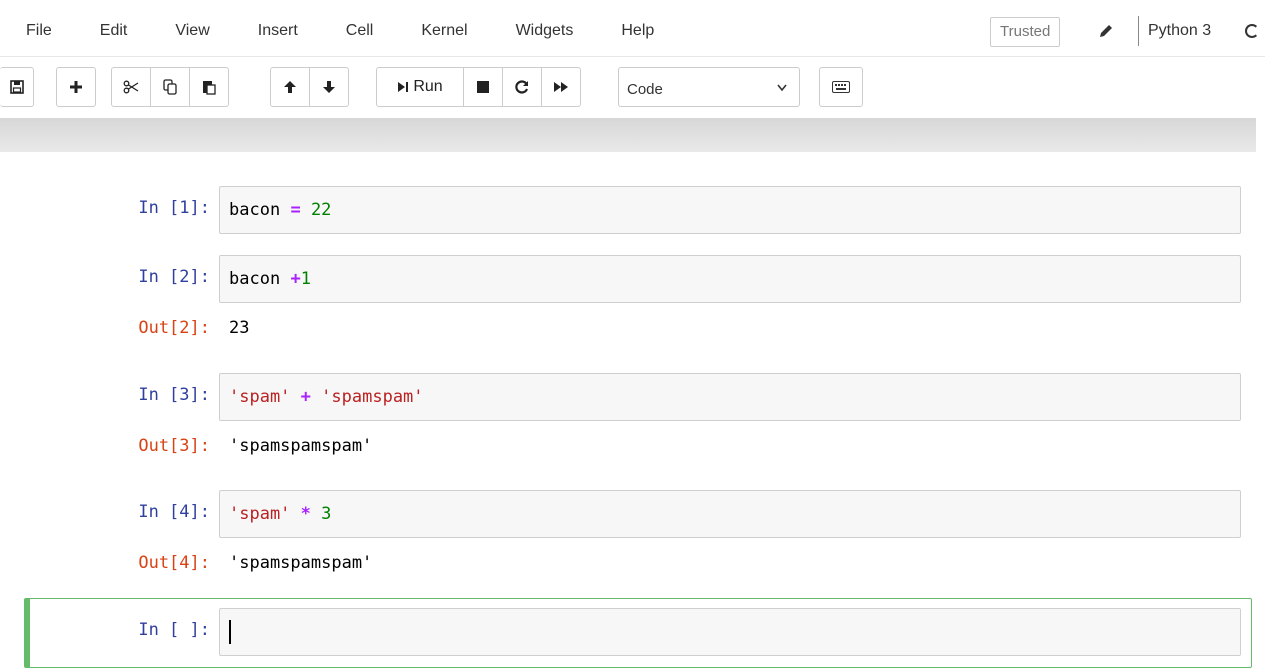  I want to click on run-icon, so click(403, 87).